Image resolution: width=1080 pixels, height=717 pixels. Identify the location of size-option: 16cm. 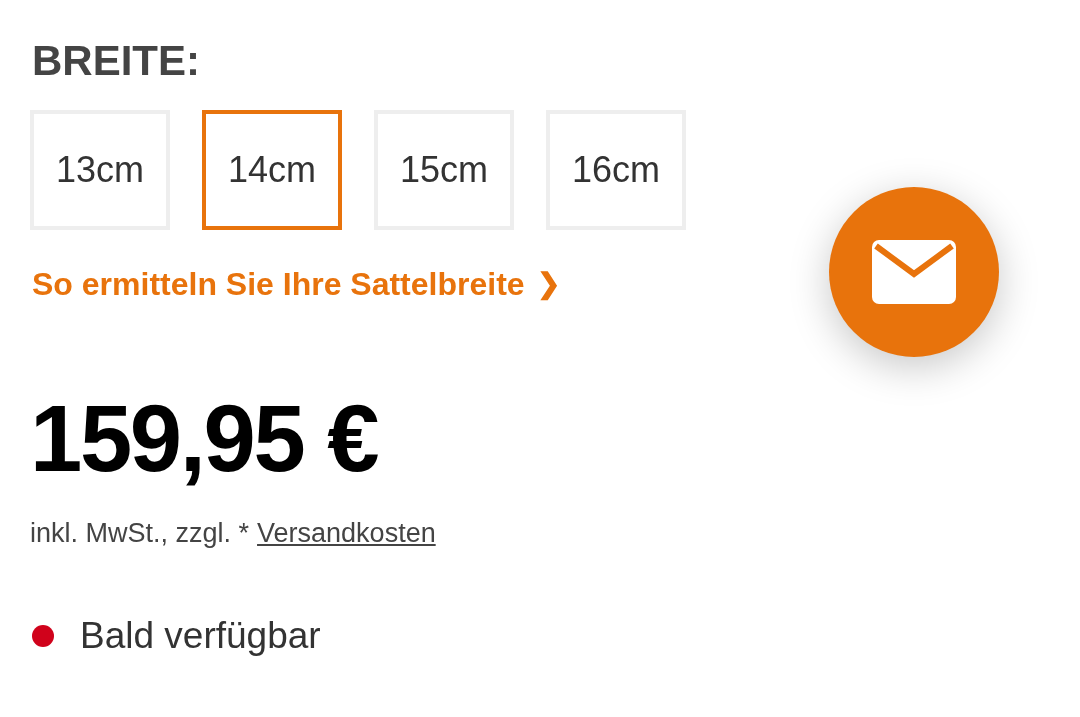
(616, 170).